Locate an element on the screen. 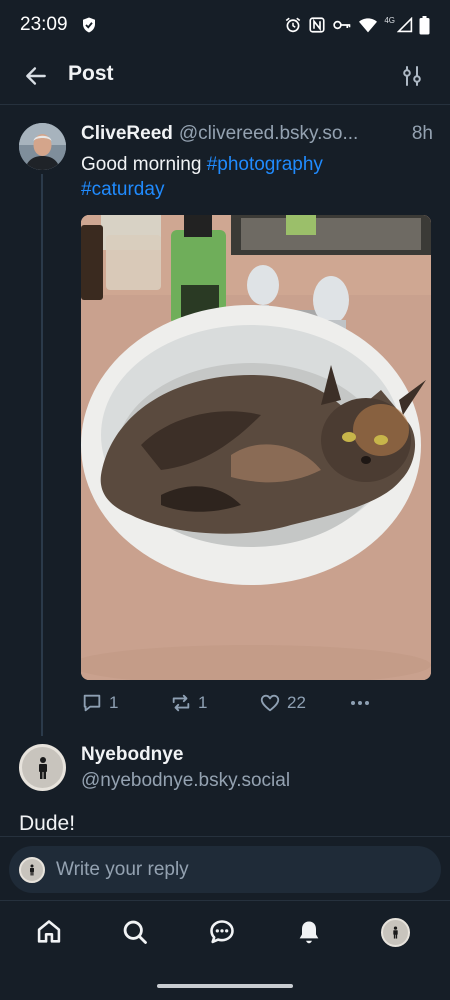  reply-author-name: Nyebodnye is located at coordinates (132, 755).